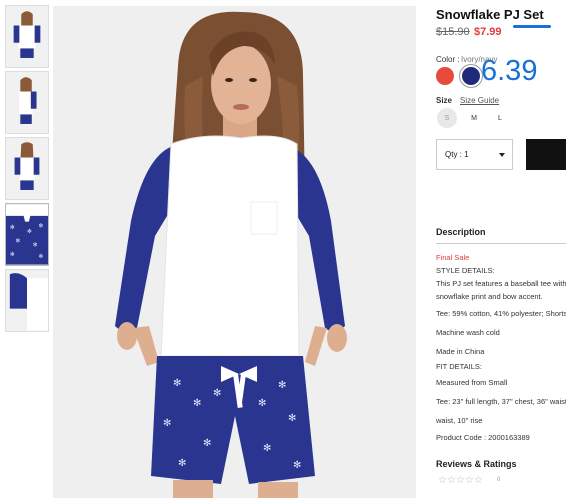 The width and height of the screenshot is (566, 504). I want to click on color-label: Color :, so click(448, 59).